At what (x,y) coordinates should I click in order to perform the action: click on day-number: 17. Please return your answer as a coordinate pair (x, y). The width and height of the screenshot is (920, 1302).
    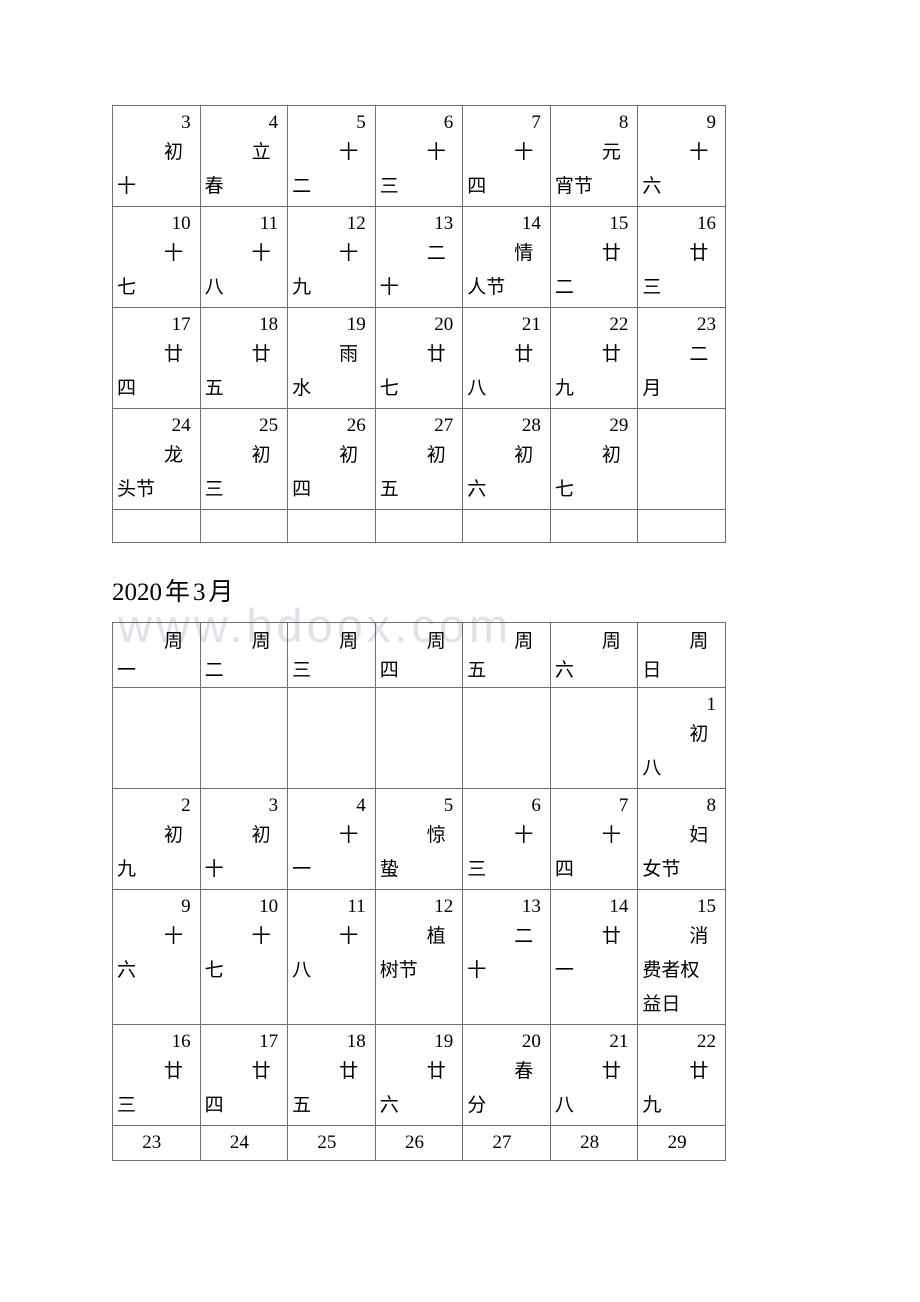
    Looking at the image, I should click on (181, 324).